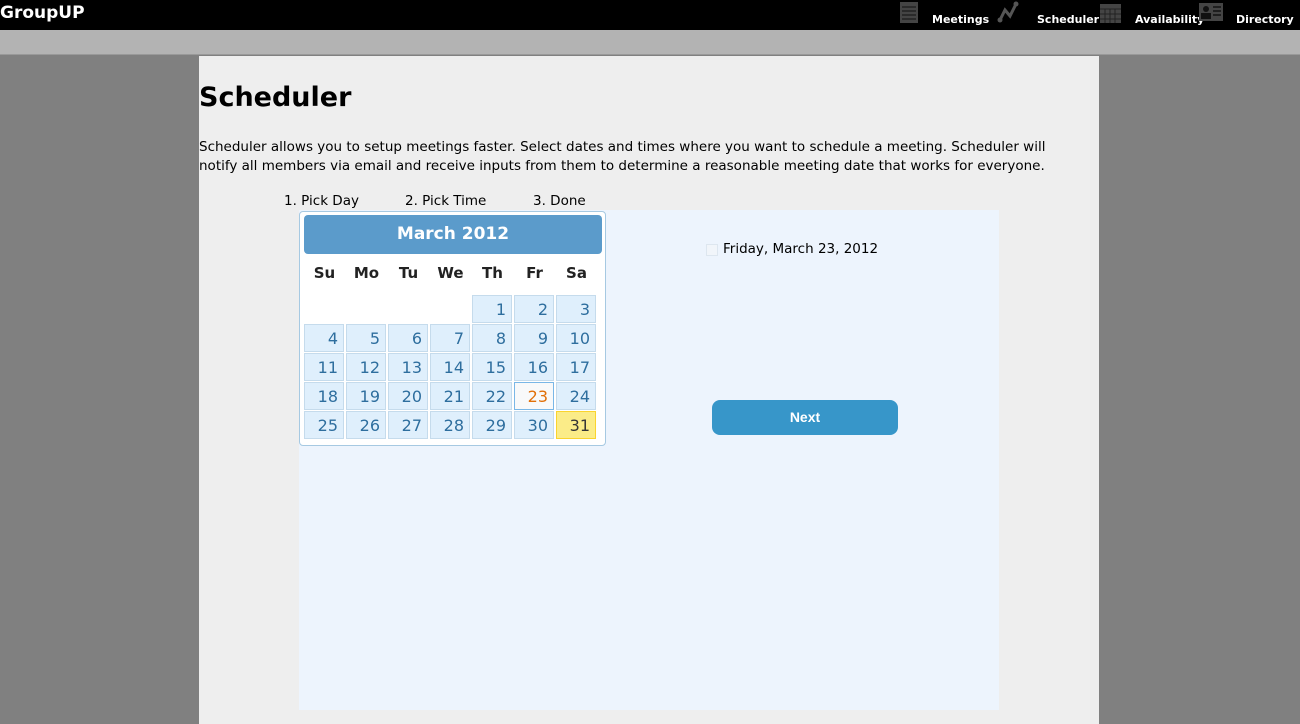 Image resolution: width=1300 pixels, height=724 pixels. I want to click on nav-label: Availability, so click(1170, 19).